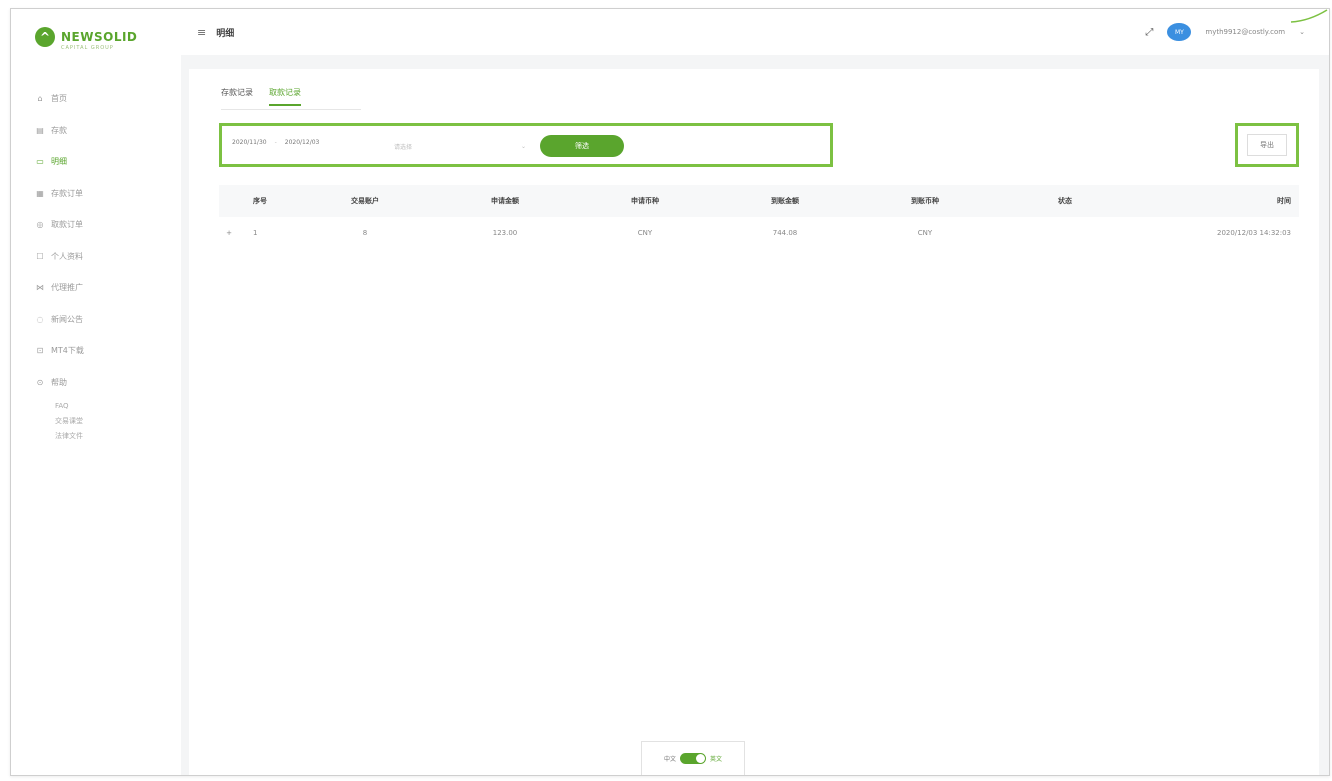 The width and height of the screenshot is (1332, 781). What do you see at coordinates (40, 162) in the screenshot?
I see `detail-icon: ▭` at bounding box center [40, 162].